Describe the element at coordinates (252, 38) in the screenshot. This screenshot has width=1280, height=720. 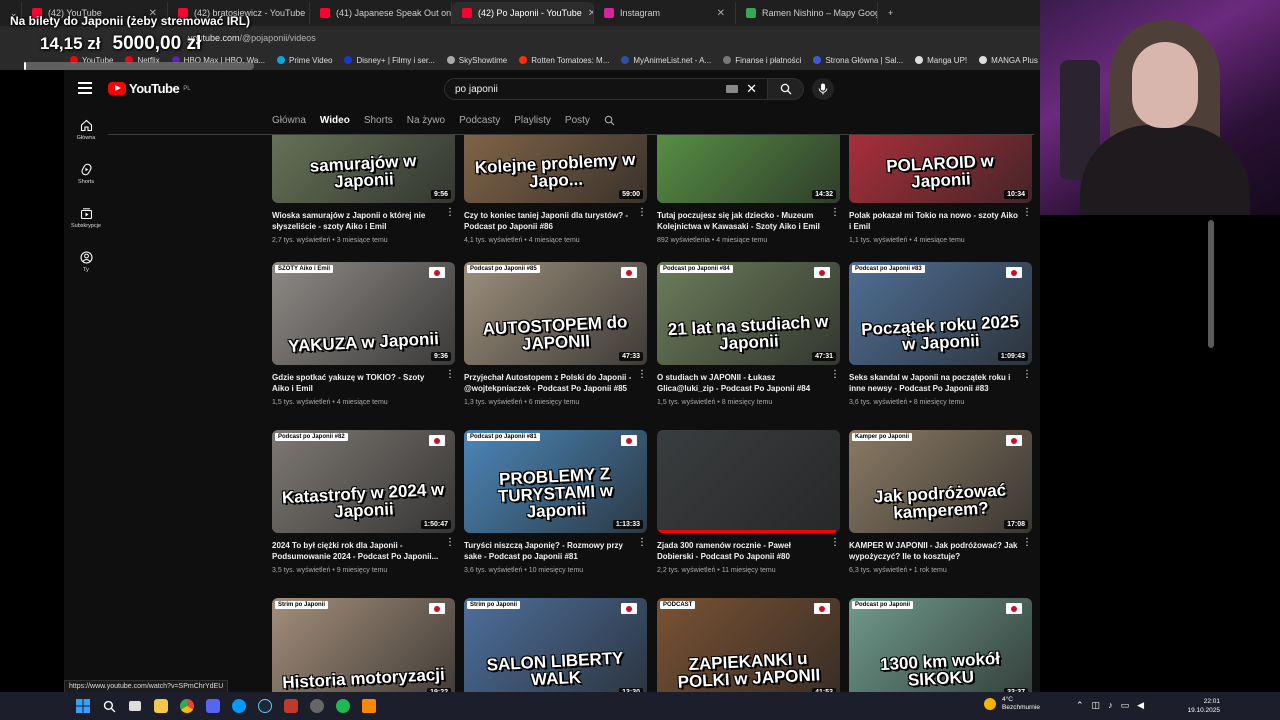
I see `url-text: youtube.com/@pojaponii/videos` at that location.